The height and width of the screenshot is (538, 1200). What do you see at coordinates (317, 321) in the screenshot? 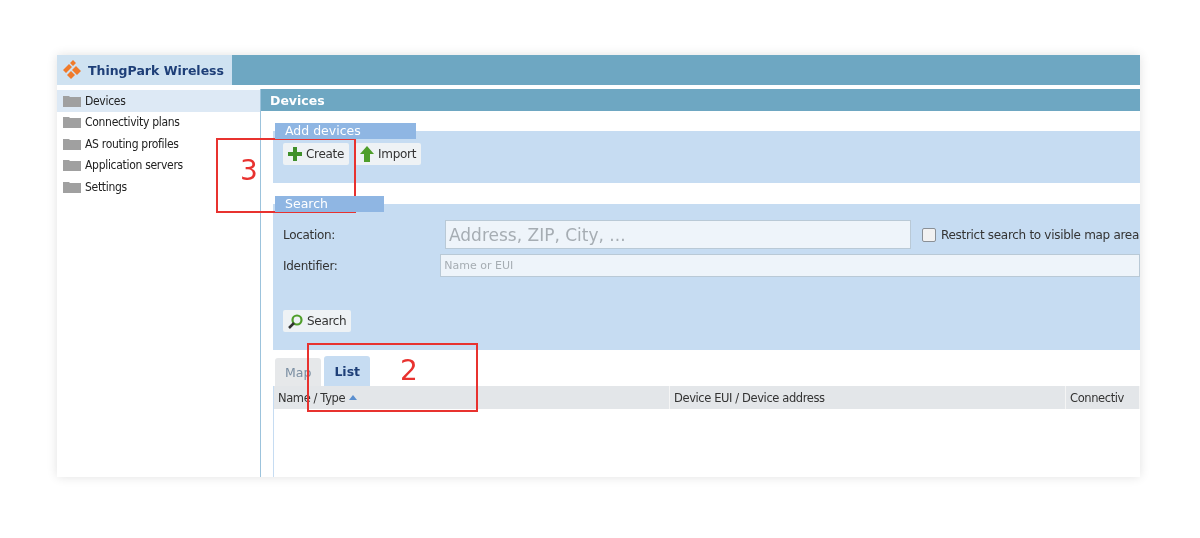
I see `search-button: Search` at bounding box center [317, 321].